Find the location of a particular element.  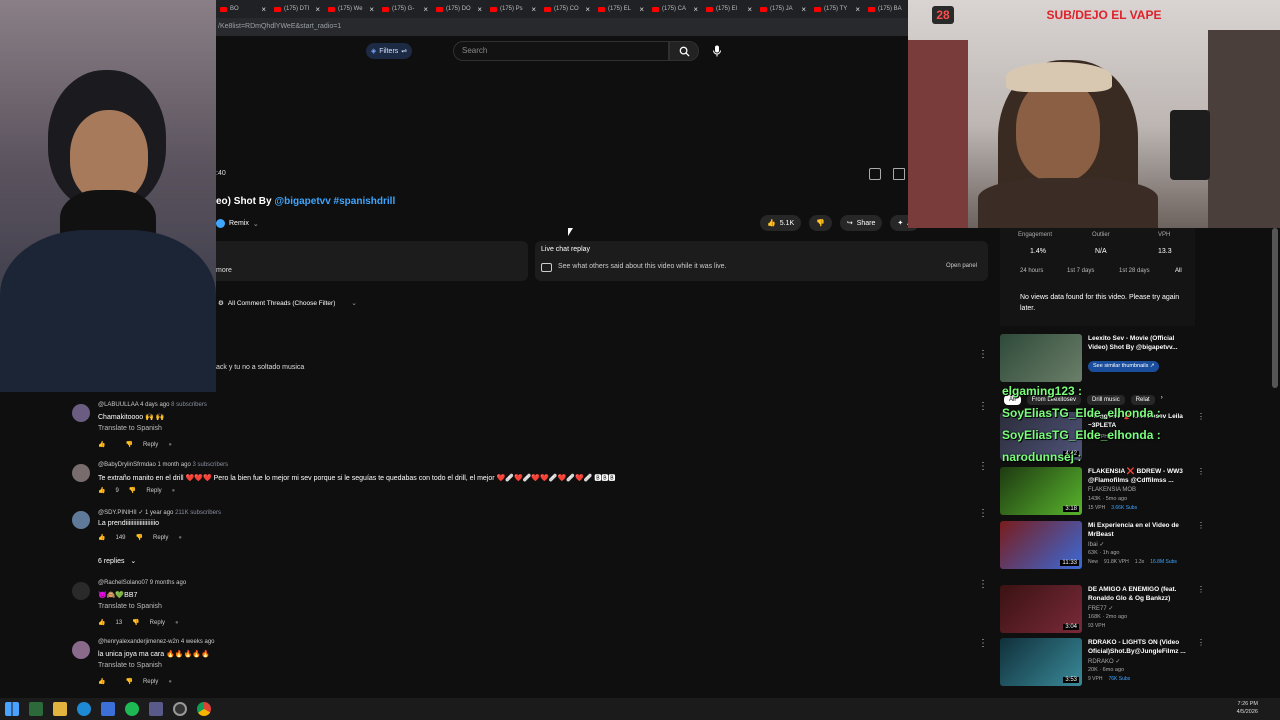

browser-tab: (175) CO × is located at coordinates (567, 9).